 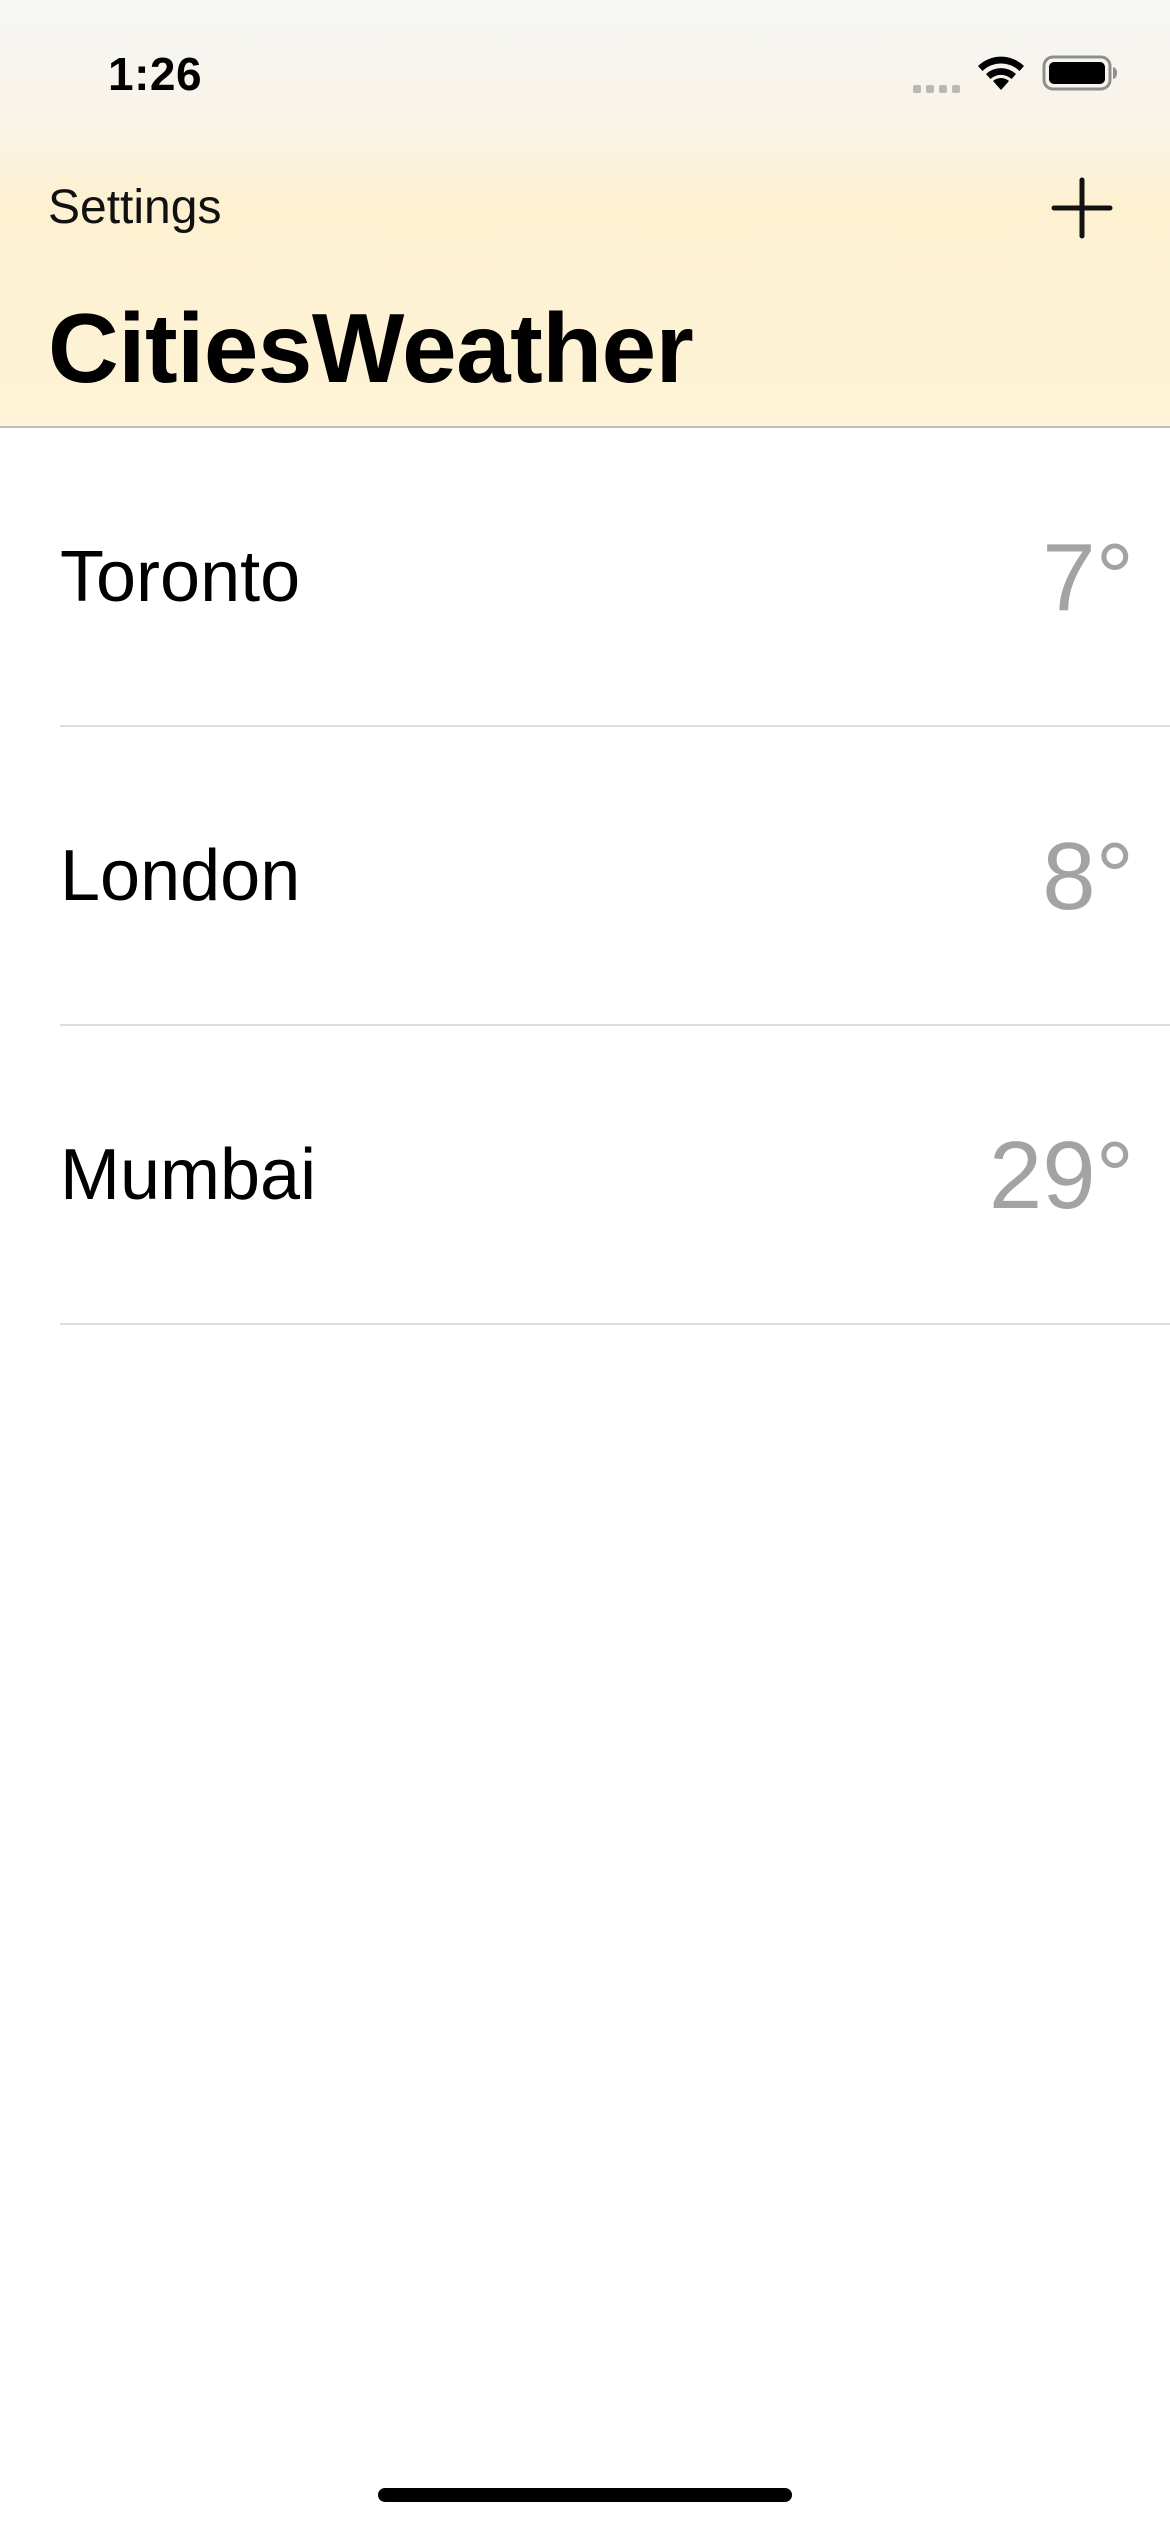 What do you see at coordinates (1001, 73) in the screenshot?
I see `wifi-icon` at bounding box center [1001, 73].